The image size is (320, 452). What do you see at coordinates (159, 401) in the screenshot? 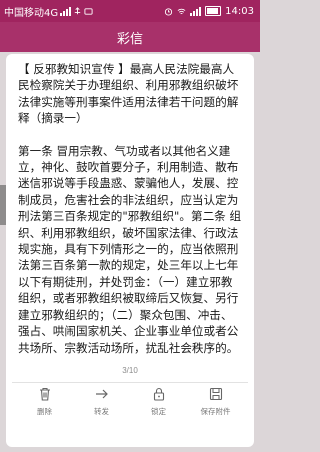
I see `lock-button: 锁定` at bounding box center [159, 401].